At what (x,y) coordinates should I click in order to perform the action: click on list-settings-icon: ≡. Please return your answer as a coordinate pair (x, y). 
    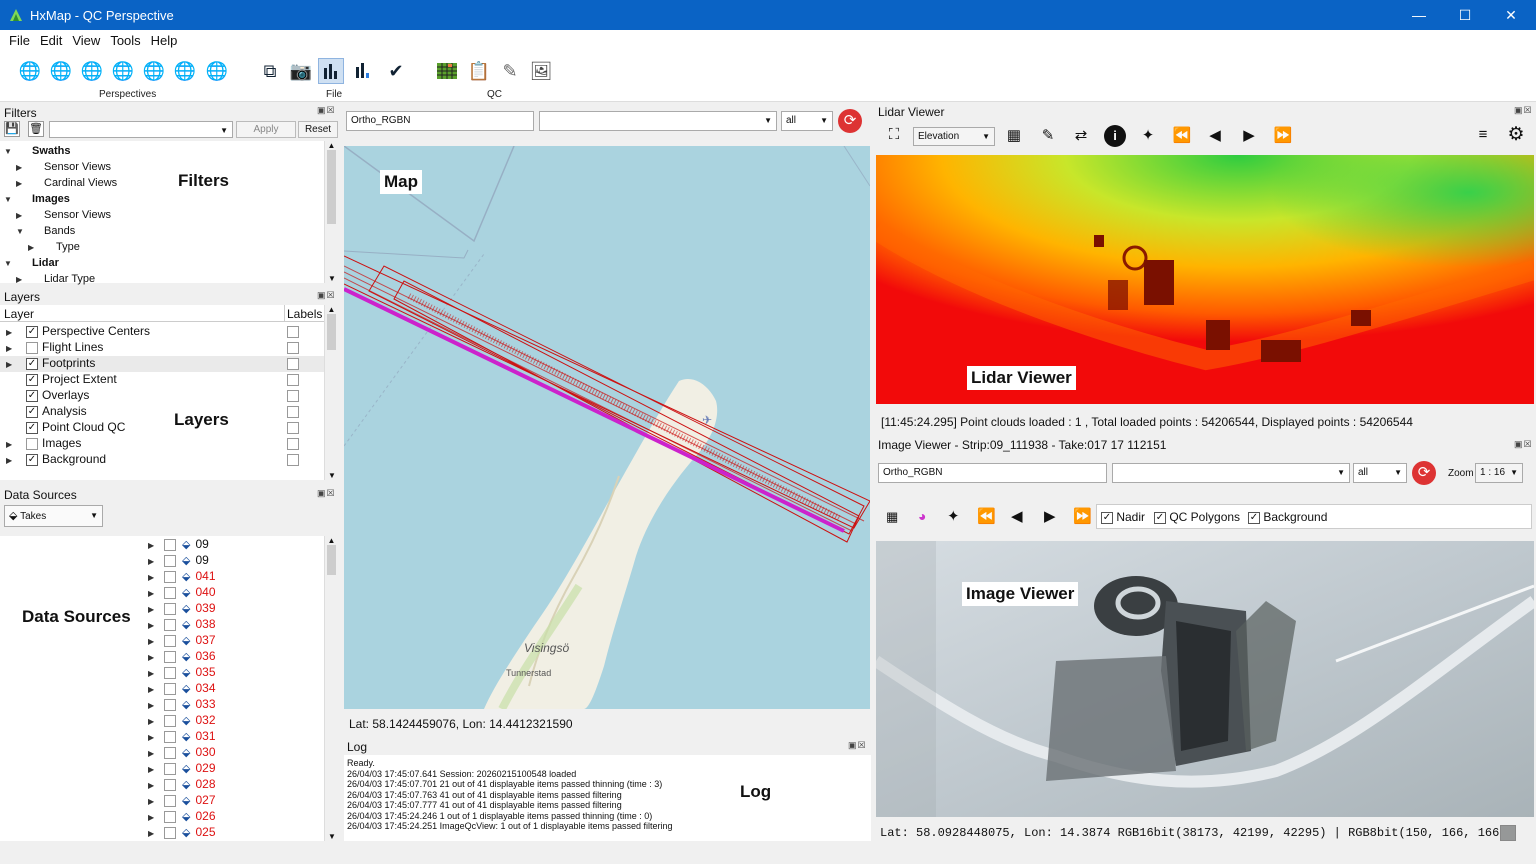
    Looking at the image, I should click on (1483, 134).